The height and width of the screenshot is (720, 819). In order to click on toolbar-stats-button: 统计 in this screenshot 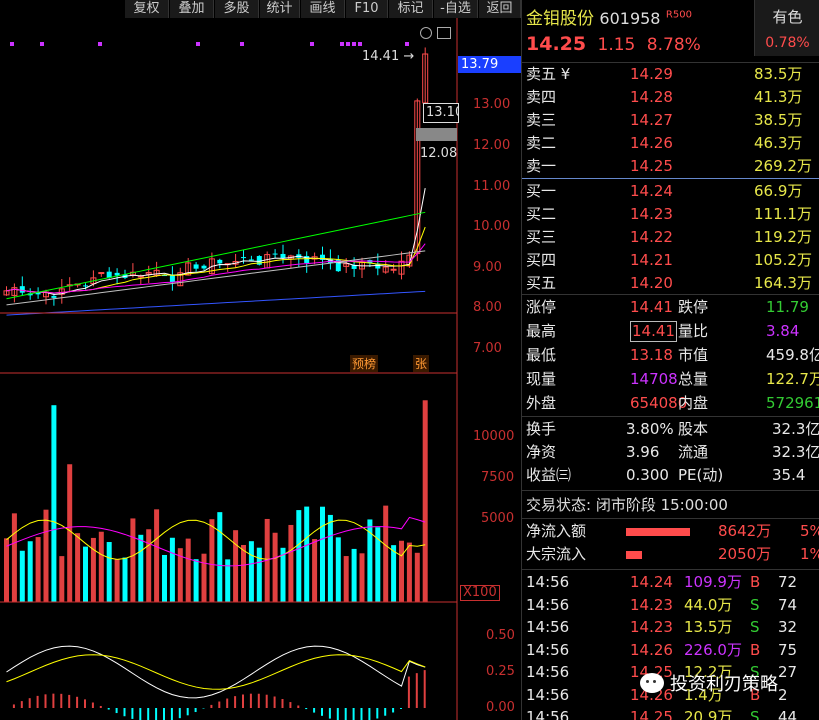, I will do `click(280, 9)`.